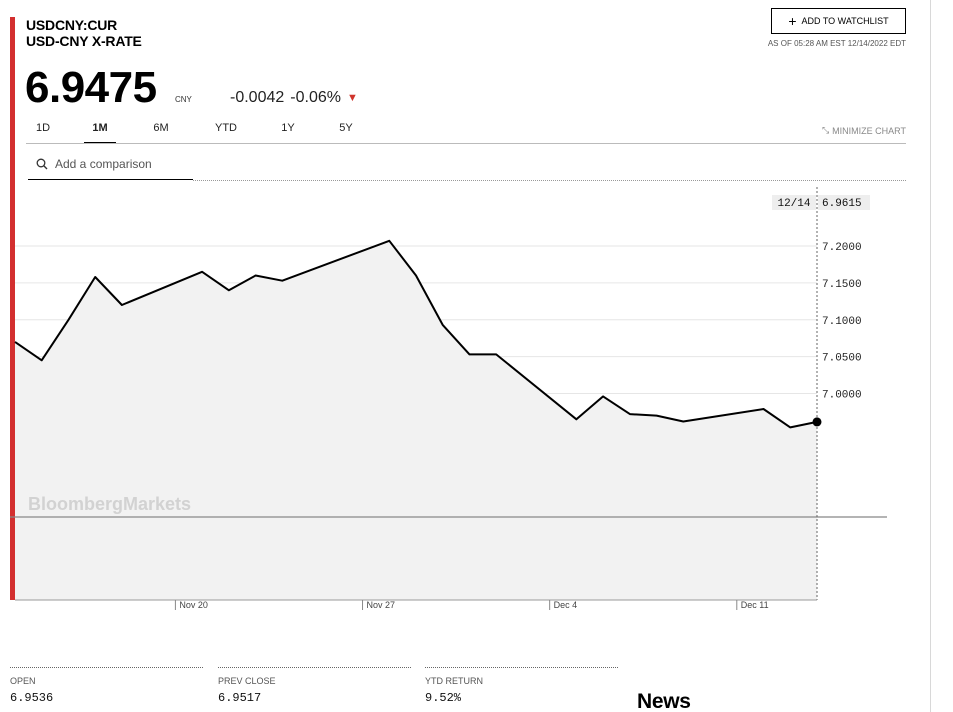 The image size is (953, 712). What do you see at coordinates (817, 422) in the screenshot?
I see `last-point-marker` at bounding box center [817, 422].